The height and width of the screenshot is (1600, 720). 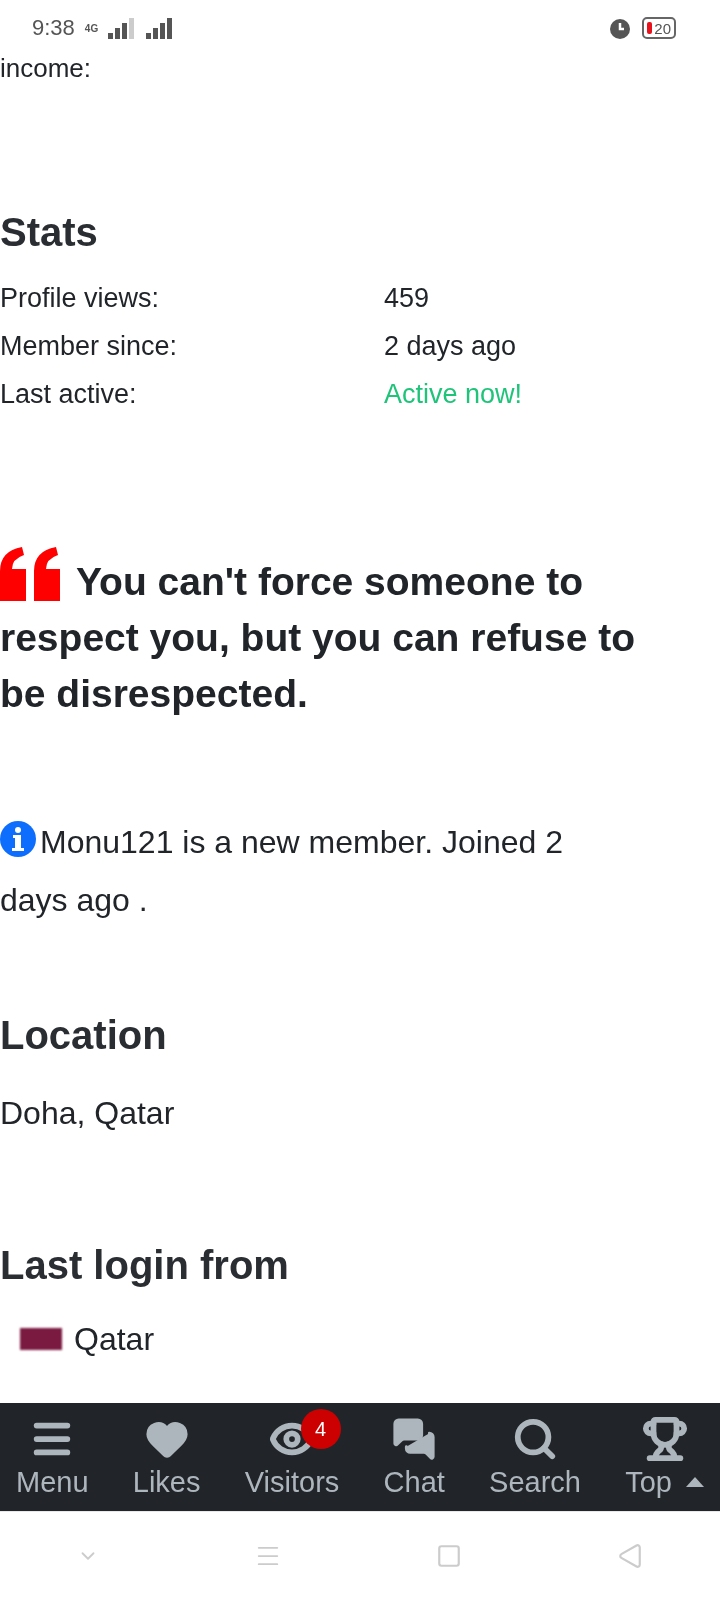 I want to click on back-icon, so click(x=629, y=1556).